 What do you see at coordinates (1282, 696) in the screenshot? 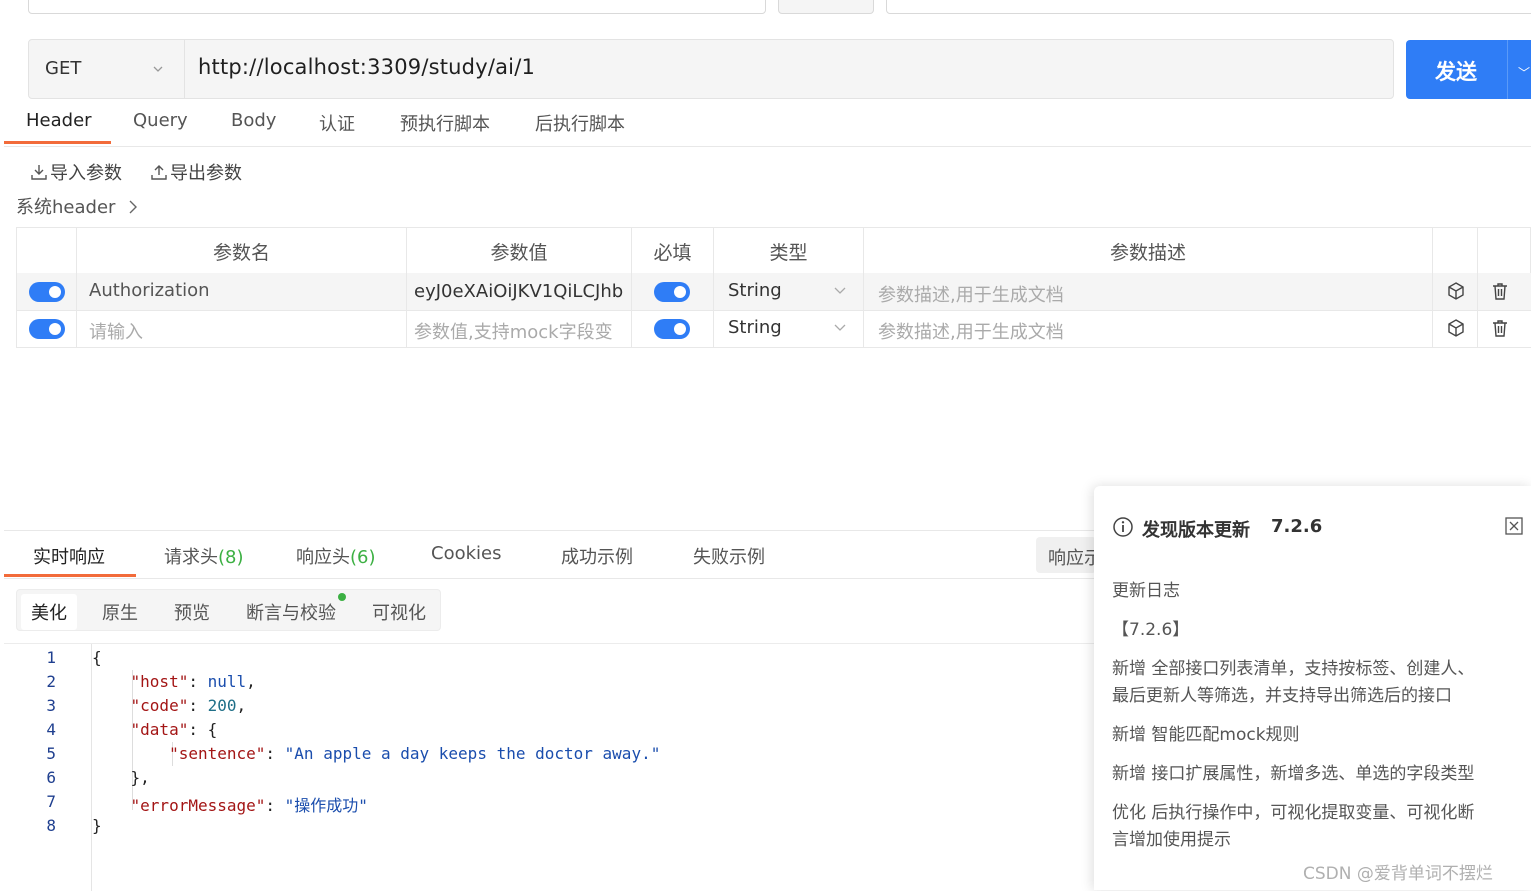
I see `changelog-line: 最后更新人等筛选，并支持导出筛选后的接口` at bounding box center [1282, 696].